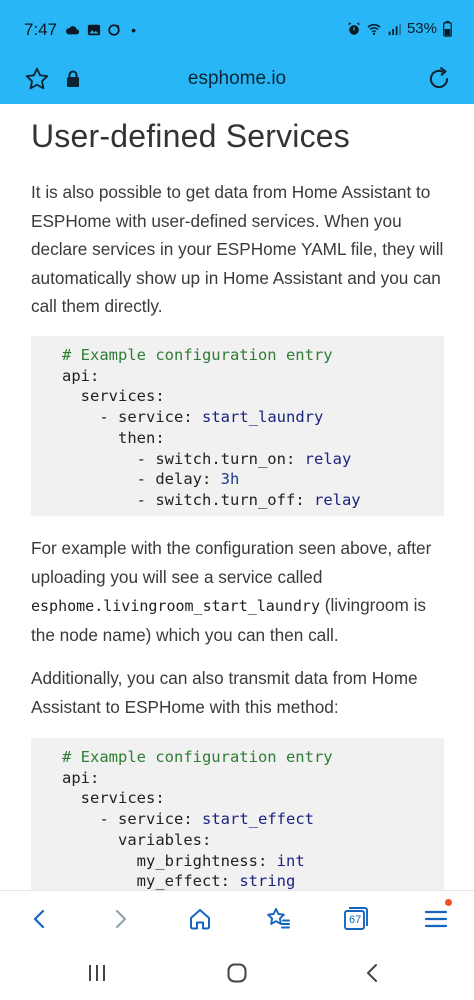 The image size is (474, 1000). I want to click on status-right: 53%, so click(399, 28).